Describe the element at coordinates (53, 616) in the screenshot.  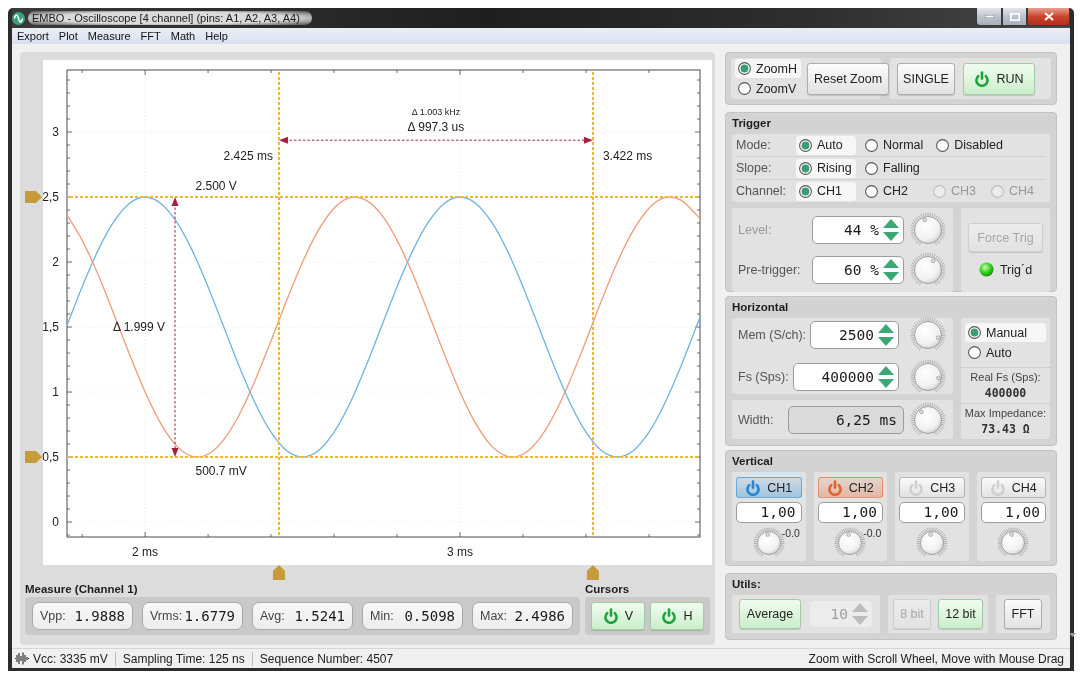
I see `measure-label: Vpp:` at that location.